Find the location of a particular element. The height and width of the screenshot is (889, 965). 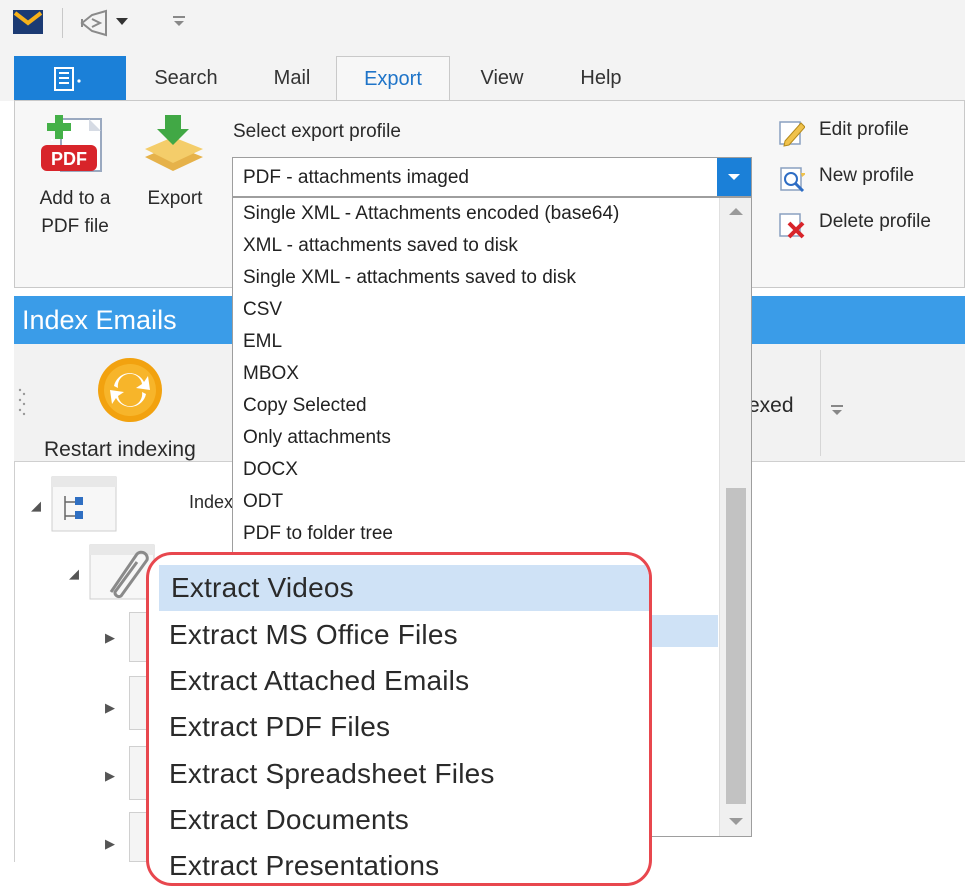

delete-profile-label: Delete profile is located at coordinates (875, 221).